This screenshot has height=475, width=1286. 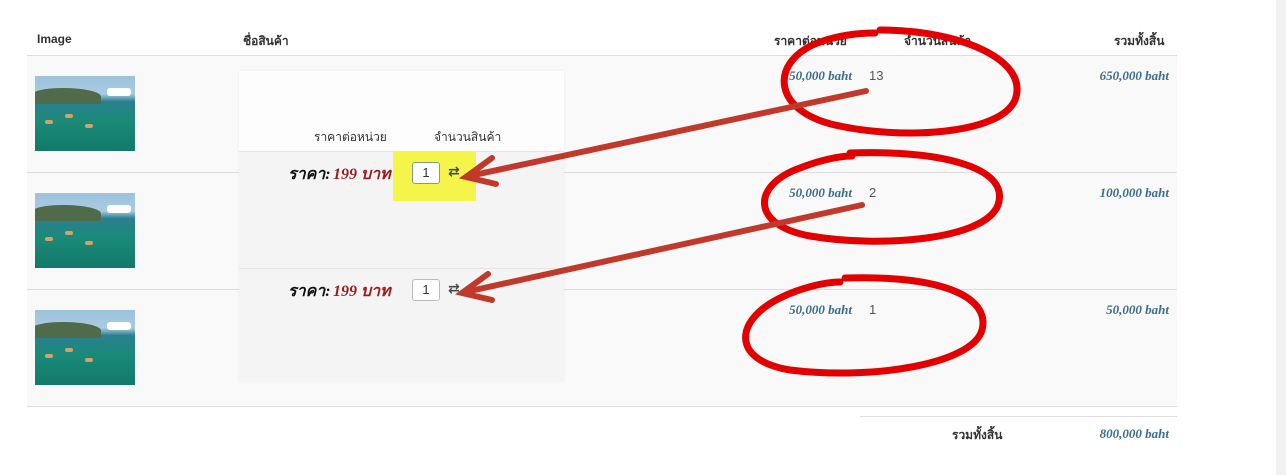 What do you see at coordinates (873, 309) in the screenshot?
I see `quantity-value: 1` at bounding box center [873, 309].